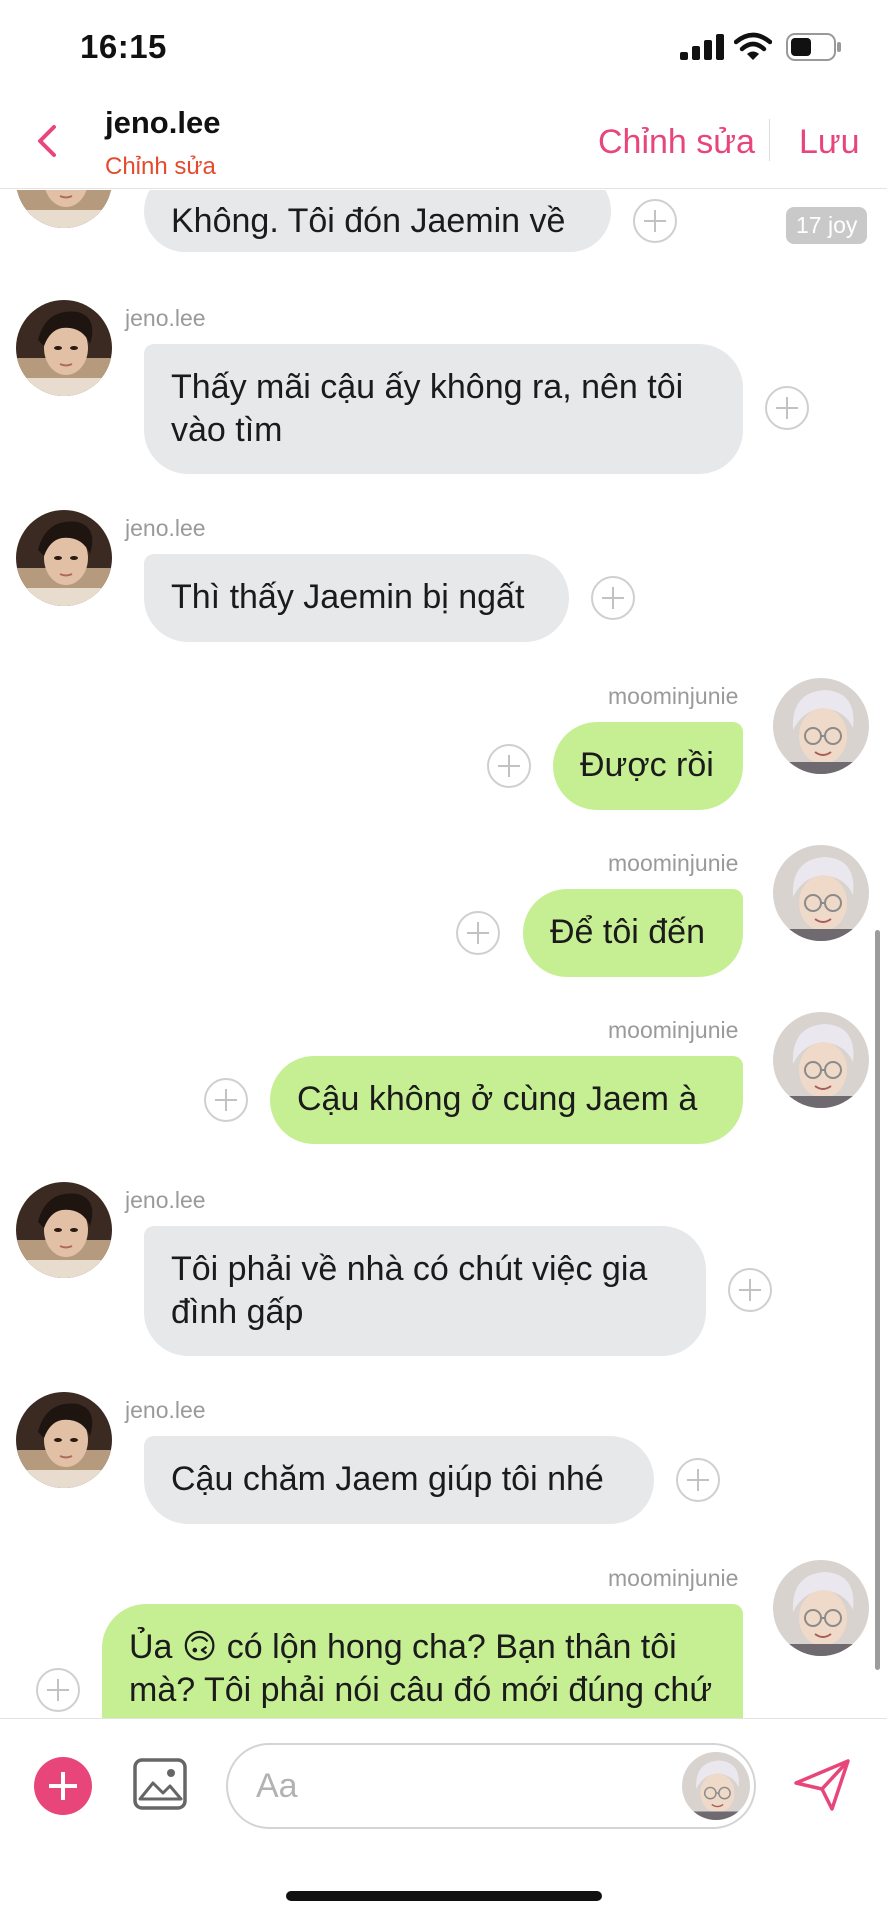 The height and width of the screenshot is (1920, 887). What do you see at coordinates (827, 225) in the screenshot?
I see `badge-17-joy: 17 joy` at bounding box center [827, 225].